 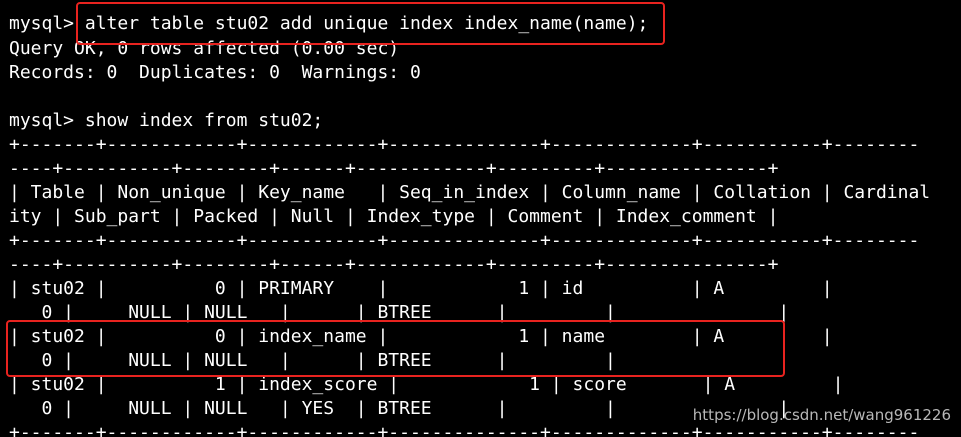 What do you see at coordinates (215, 72) in the screenshot?
I see `output-records: Records: 0 Duplicates: 0 Warnings: 0` at bounding box center [215, 72].